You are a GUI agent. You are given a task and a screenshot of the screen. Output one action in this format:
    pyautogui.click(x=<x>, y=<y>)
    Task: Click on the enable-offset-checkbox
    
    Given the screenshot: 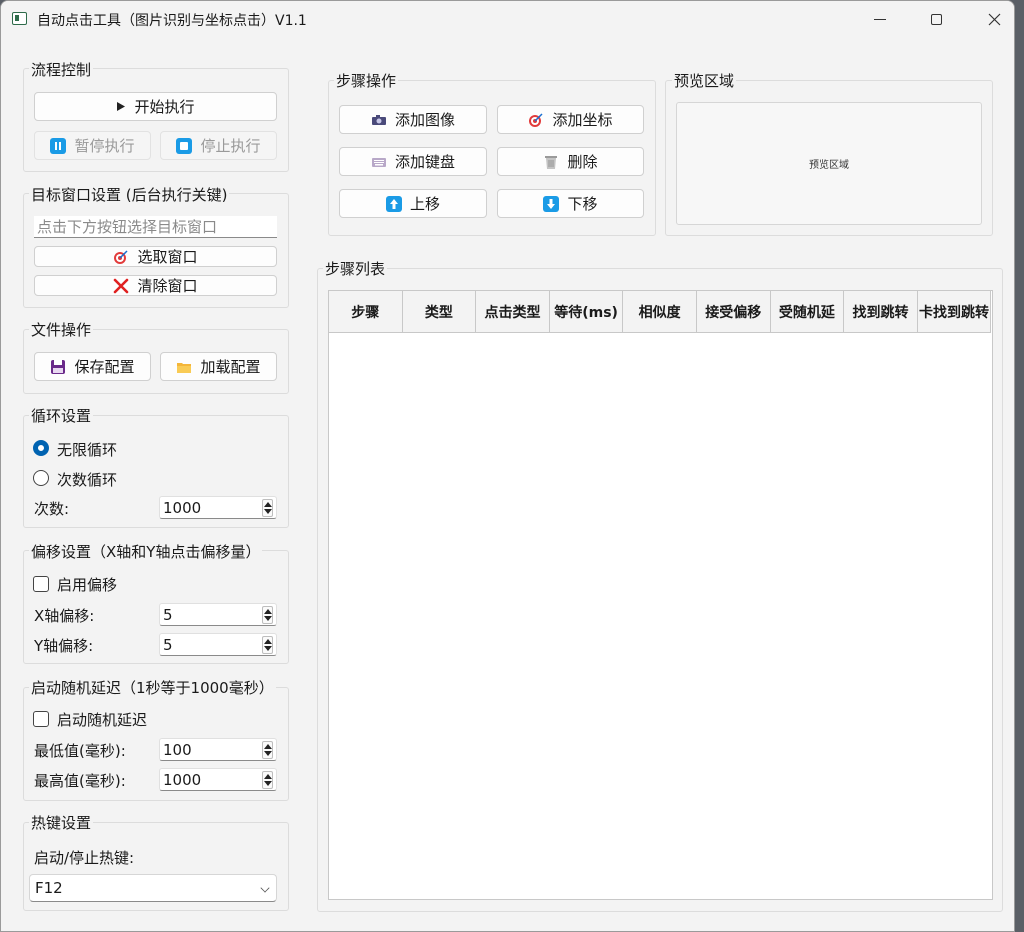 What is the action you would take?
    pyautogui.click(x=41, y=584)
    